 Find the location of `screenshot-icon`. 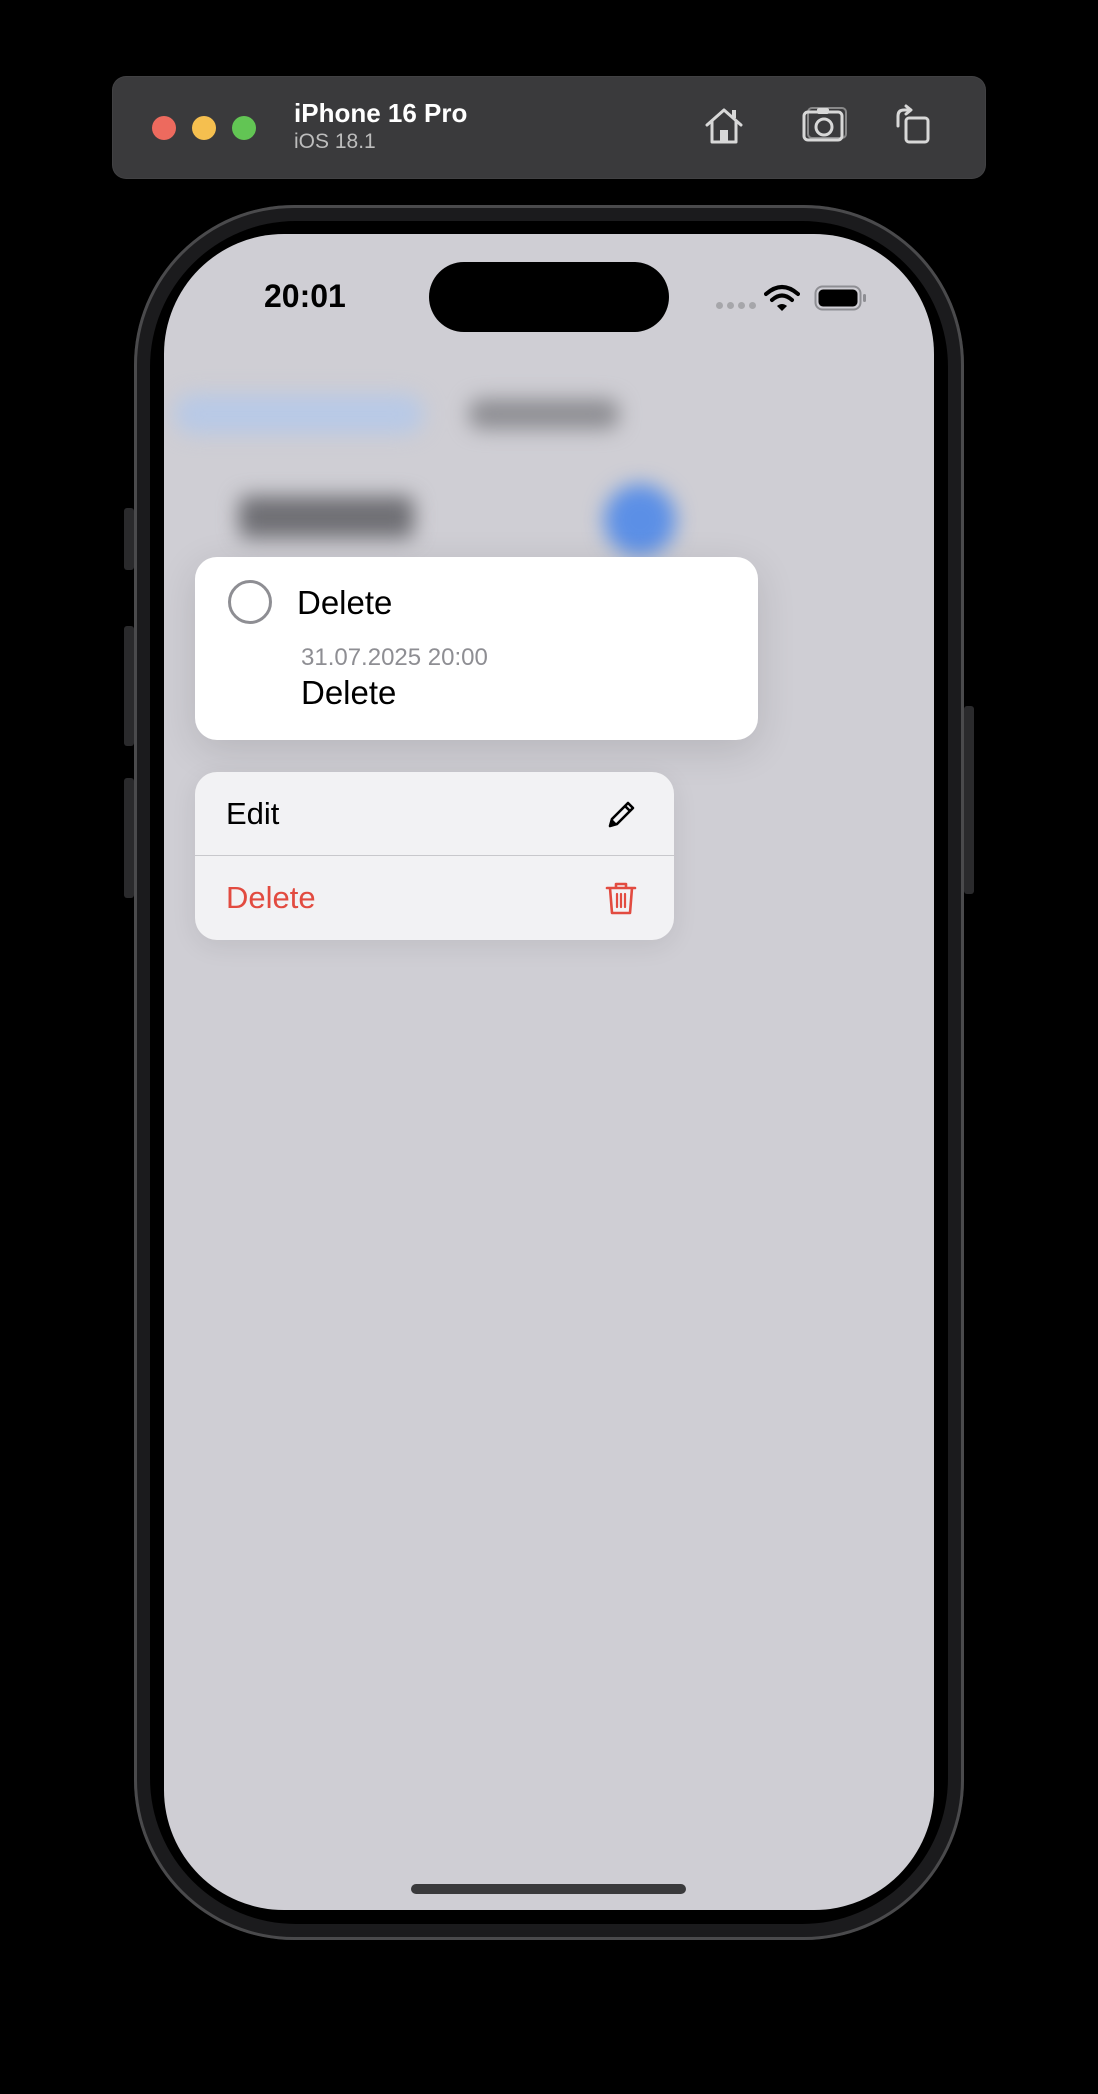

screenshot-icon is located at coordinates (824, 124).